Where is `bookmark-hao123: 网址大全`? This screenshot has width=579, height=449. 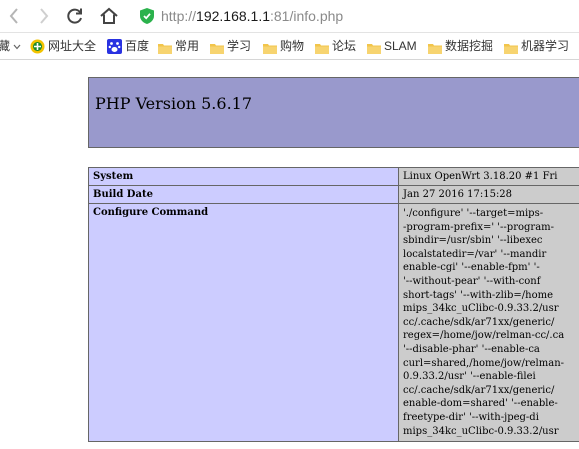 bookmark-hao123: 网址大全 is located at coordinates (63, 46).